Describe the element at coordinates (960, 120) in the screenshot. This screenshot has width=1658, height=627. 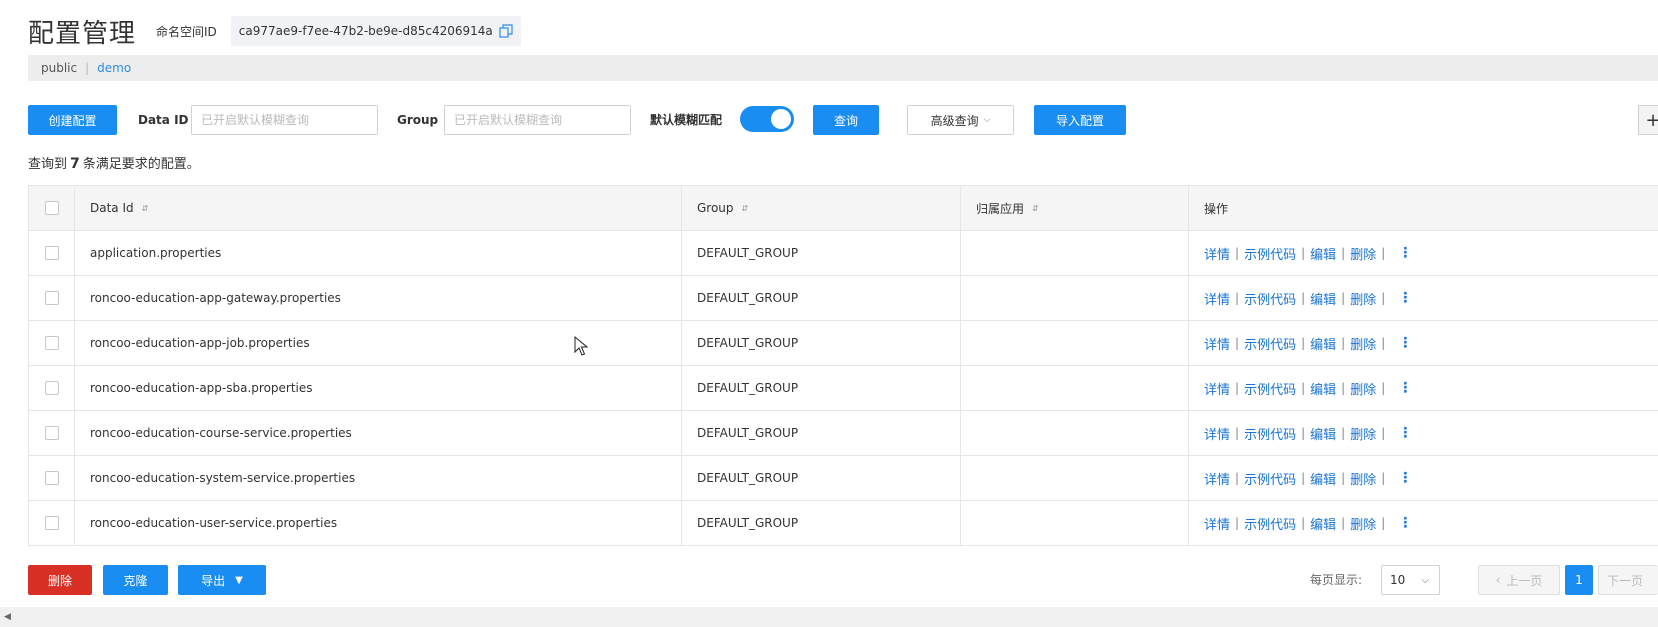
I see `advanced-query-button: 高级查询 ⌵` at that location.